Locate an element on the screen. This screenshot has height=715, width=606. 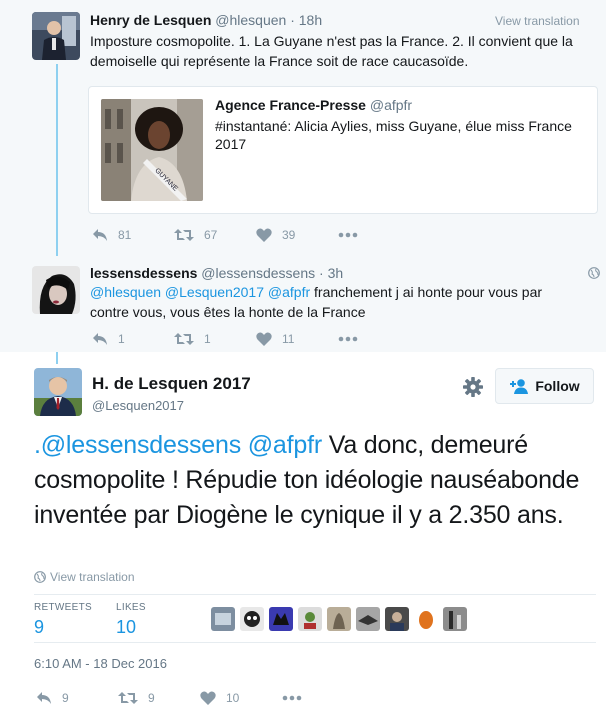
retweet-count: 1 is located at coordinates (207, 339).